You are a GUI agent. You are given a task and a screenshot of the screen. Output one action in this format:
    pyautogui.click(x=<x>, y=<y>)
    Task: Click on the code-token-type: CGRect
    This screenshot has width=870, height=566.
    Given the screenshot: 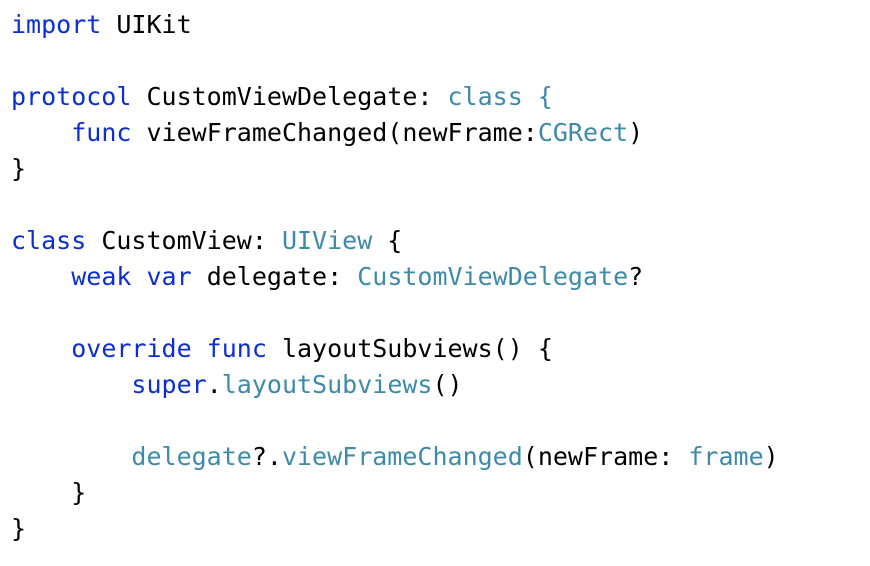 What is the action you would take?
    pyautogui.click(x=583, y=132)
    